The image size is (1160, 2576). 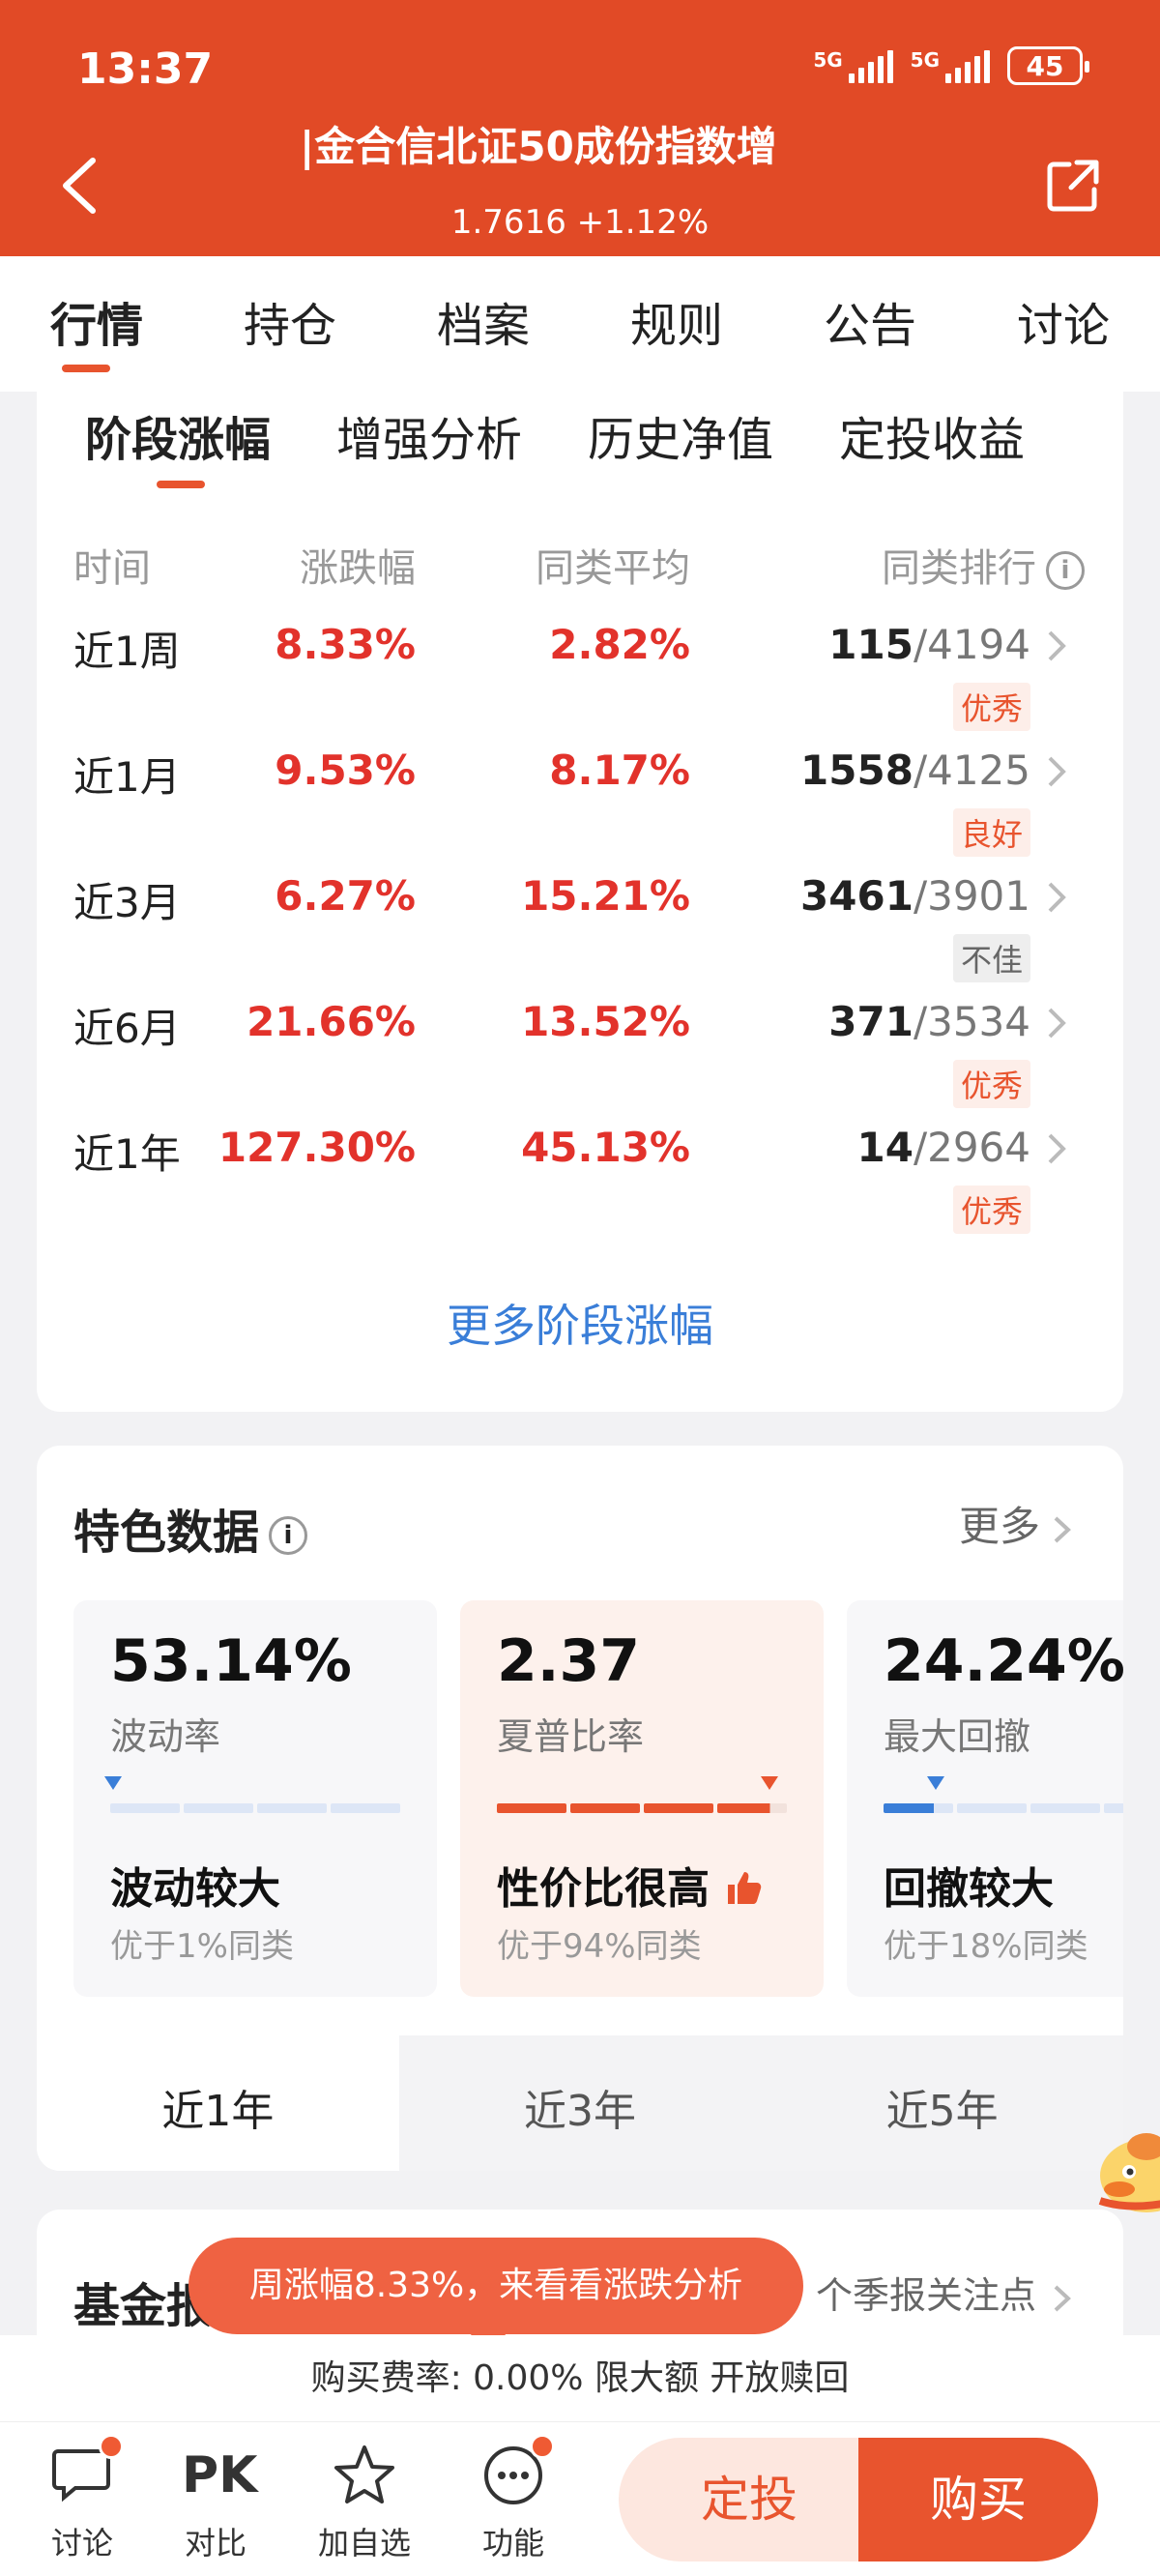 I want to click on more-icon, so click(x=517, y=2471).